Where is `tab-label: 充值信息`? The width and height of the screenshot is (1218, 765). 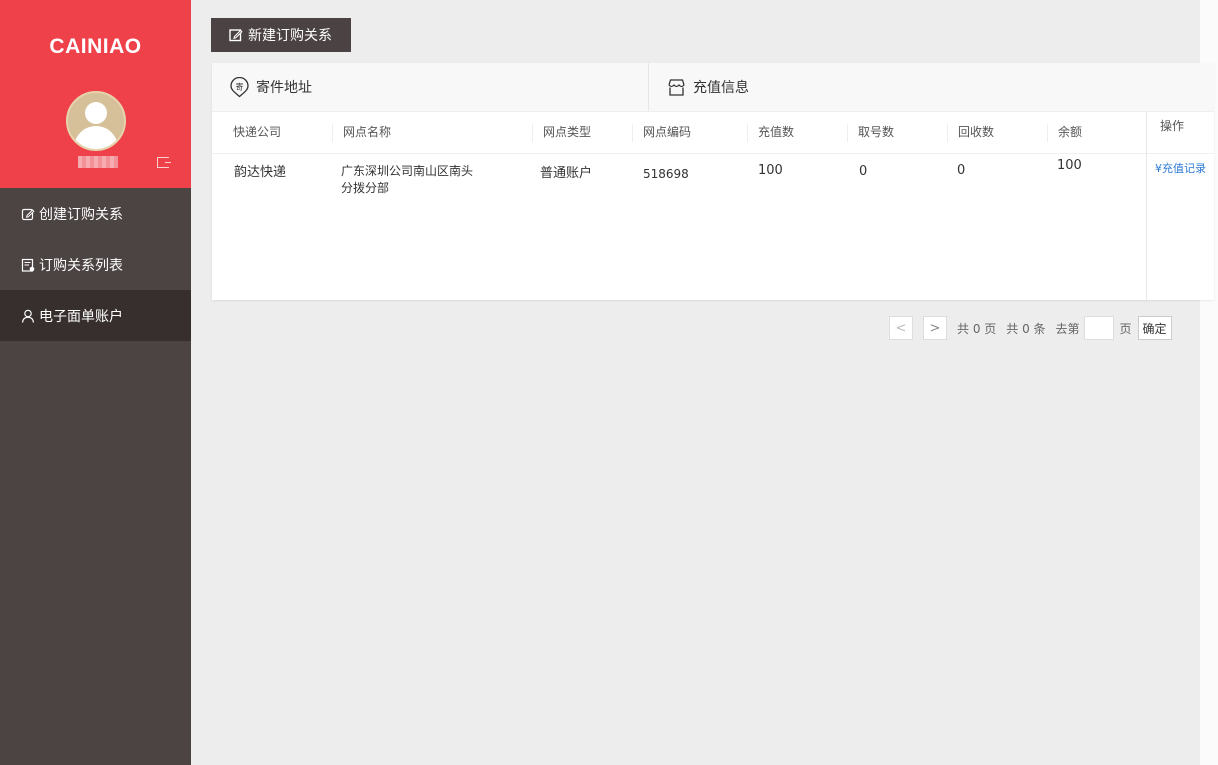 tab-label: 充值信息 is located at coordinates (721, 88).